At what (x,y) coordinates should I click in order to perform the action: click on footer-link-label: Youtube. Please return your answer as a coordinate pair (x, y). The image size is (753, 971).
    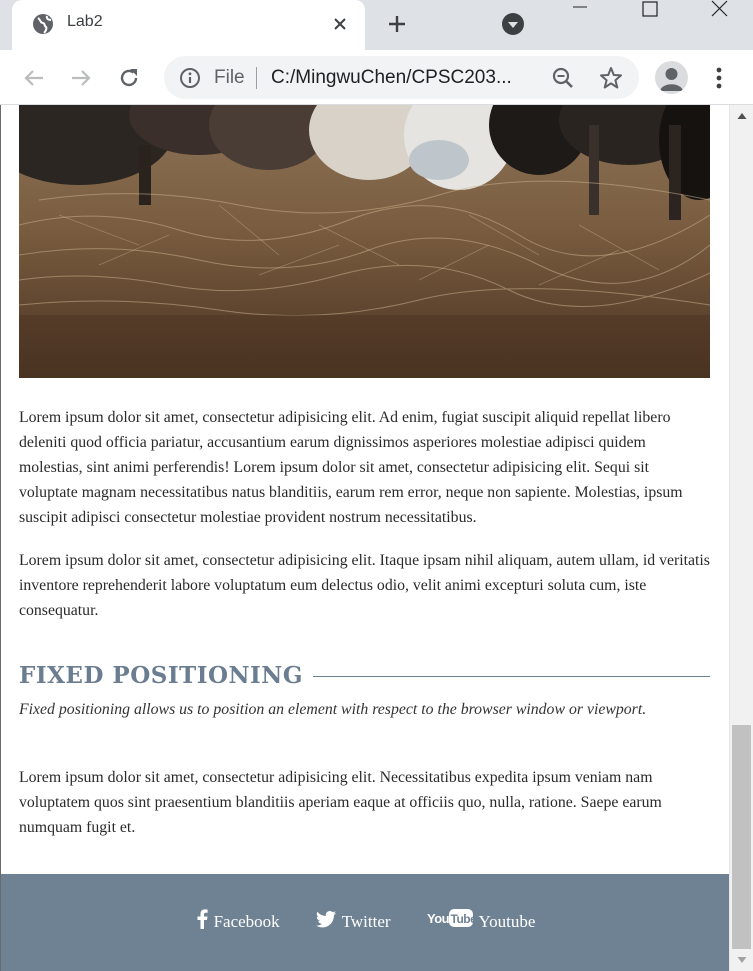
    Looking at the image, I should click on (507, 921).